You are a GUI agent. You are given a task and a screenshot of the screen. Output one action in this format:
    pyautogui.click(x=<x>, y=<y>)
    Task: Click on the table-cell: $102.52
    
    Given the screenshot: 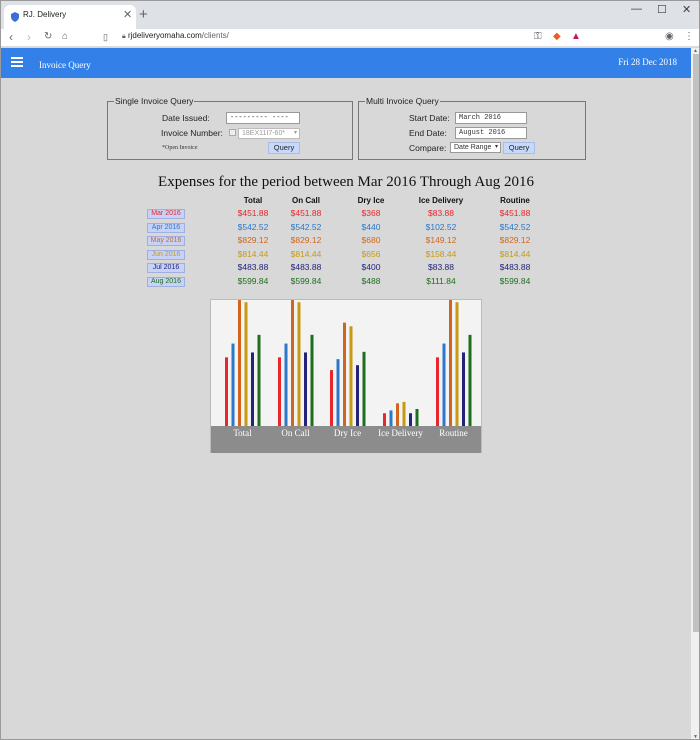 What is the action you would take?
    pyautogui.click(x=441, y=226)
    